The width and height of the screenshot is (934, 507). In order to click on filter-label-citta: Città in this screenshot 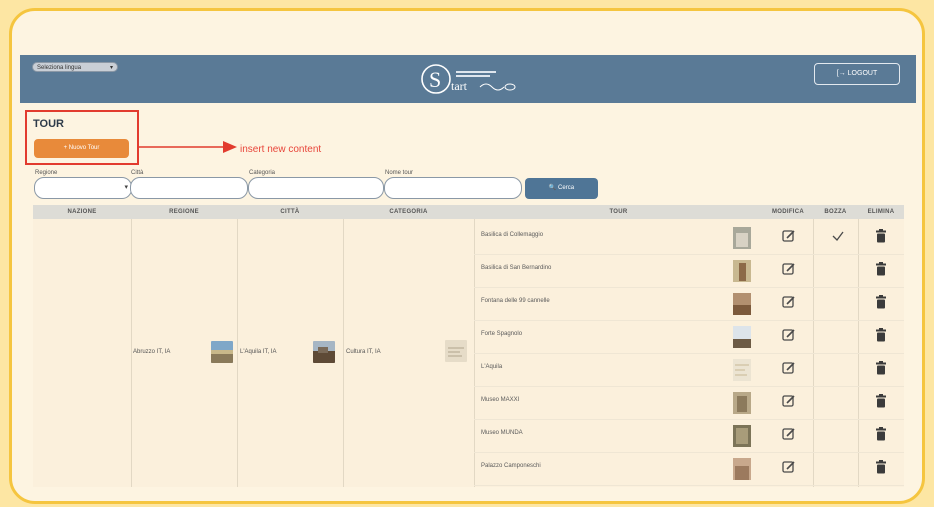, I will do `click(137, 173)`.